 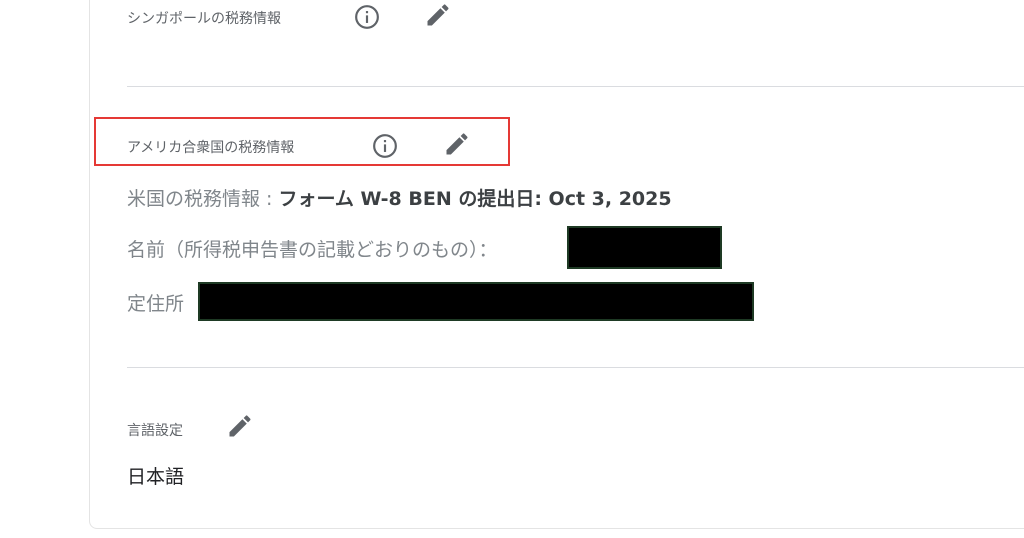 I want to click on language-settings-title: 言語設定, so click(x=155, y=431).